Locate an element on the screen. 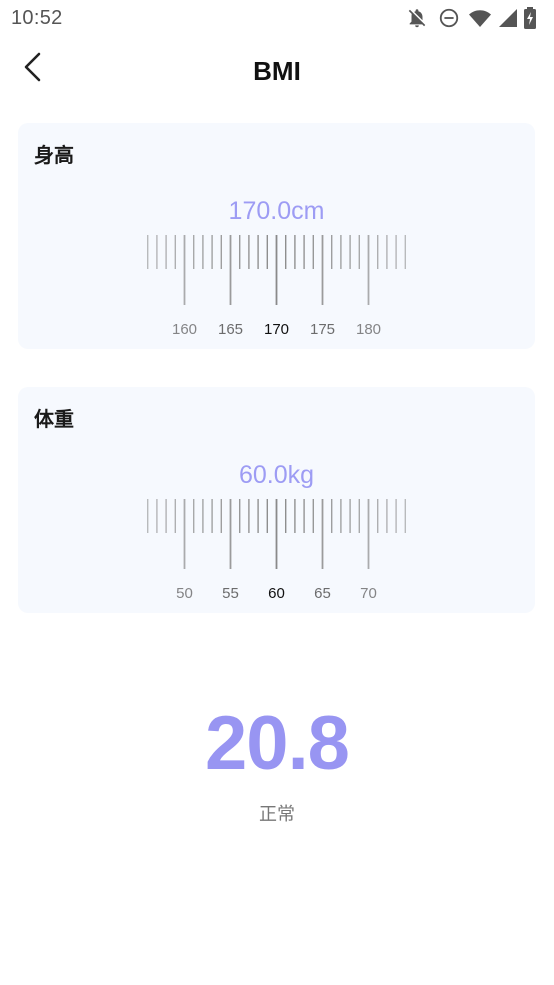 This screenshot has height=985, width=554. do-not-disturb-icon is located at coordinates (449, 18).